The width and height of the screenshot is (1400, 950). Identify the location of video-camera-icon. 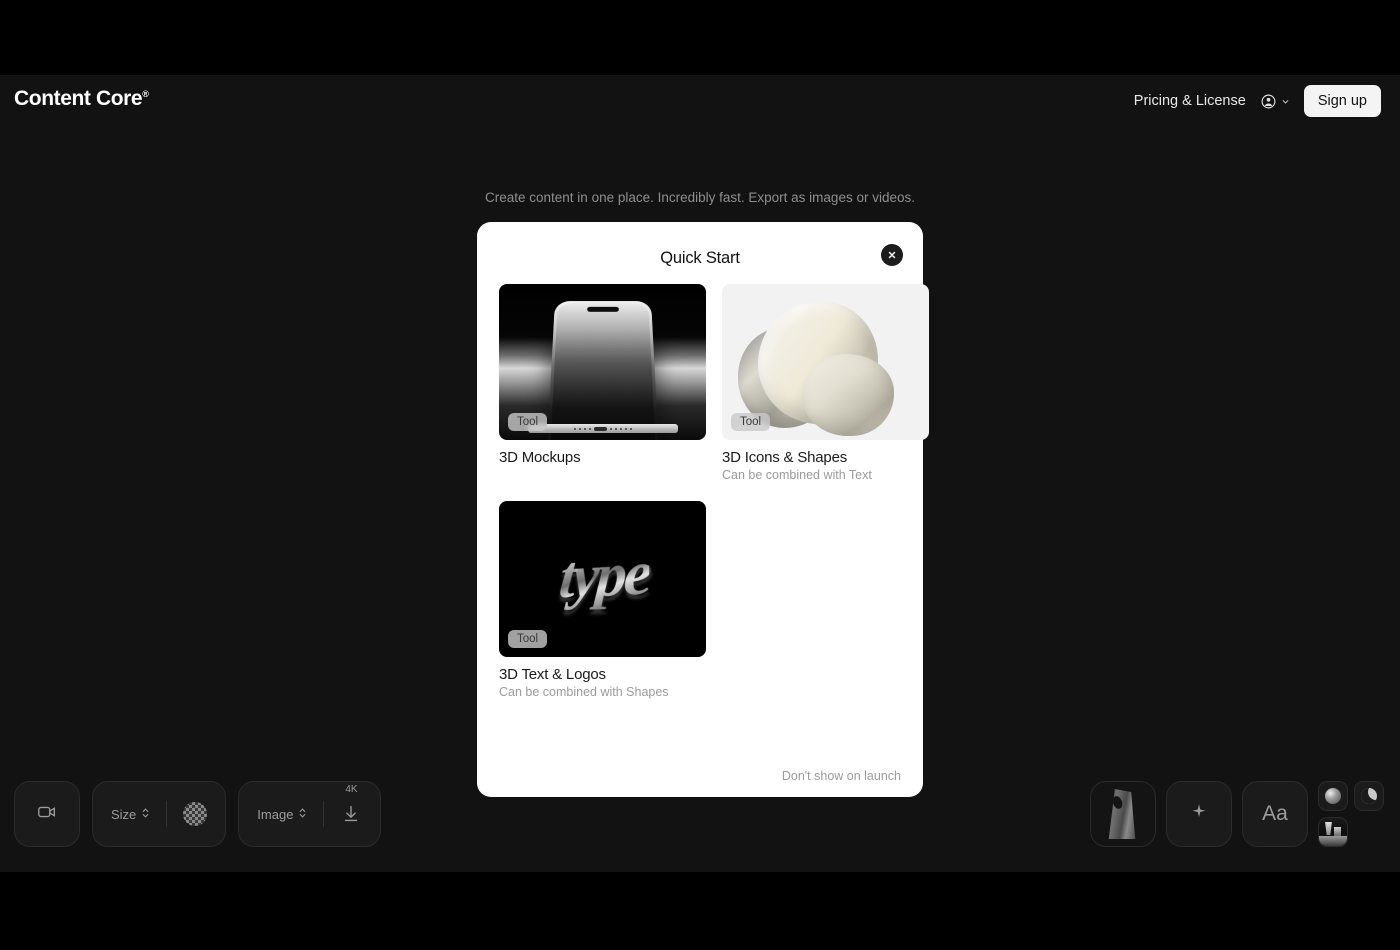
(47, 814).